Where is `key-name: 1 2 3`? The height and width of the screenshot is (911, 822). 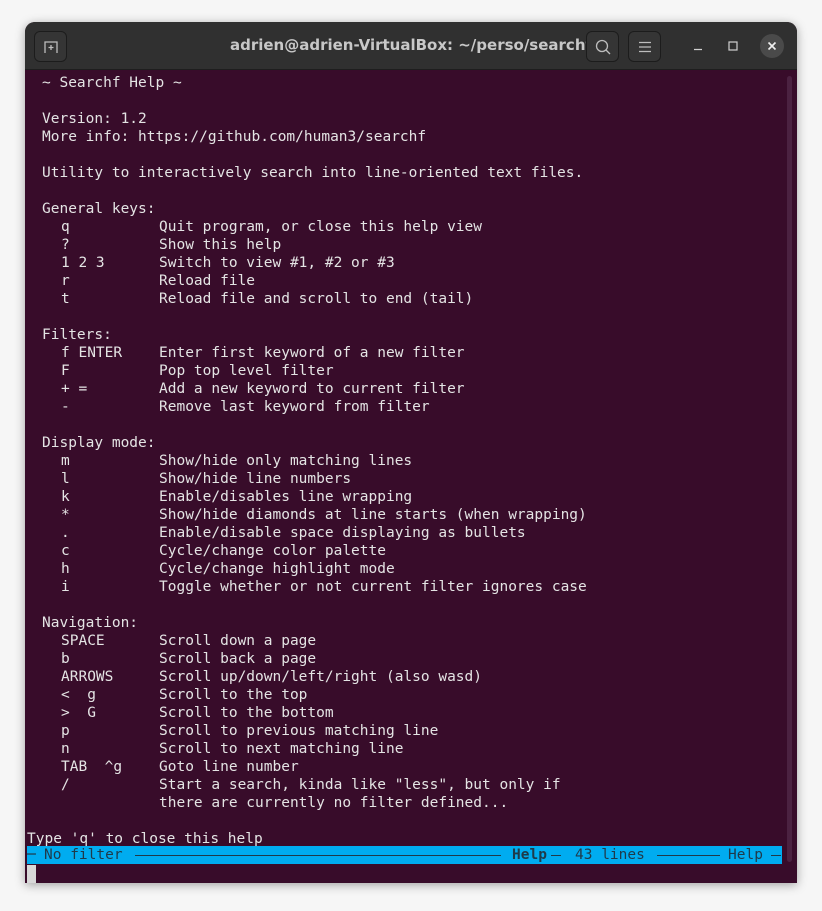
key-name: 1 2 3 is located at coordinates (83, 263).